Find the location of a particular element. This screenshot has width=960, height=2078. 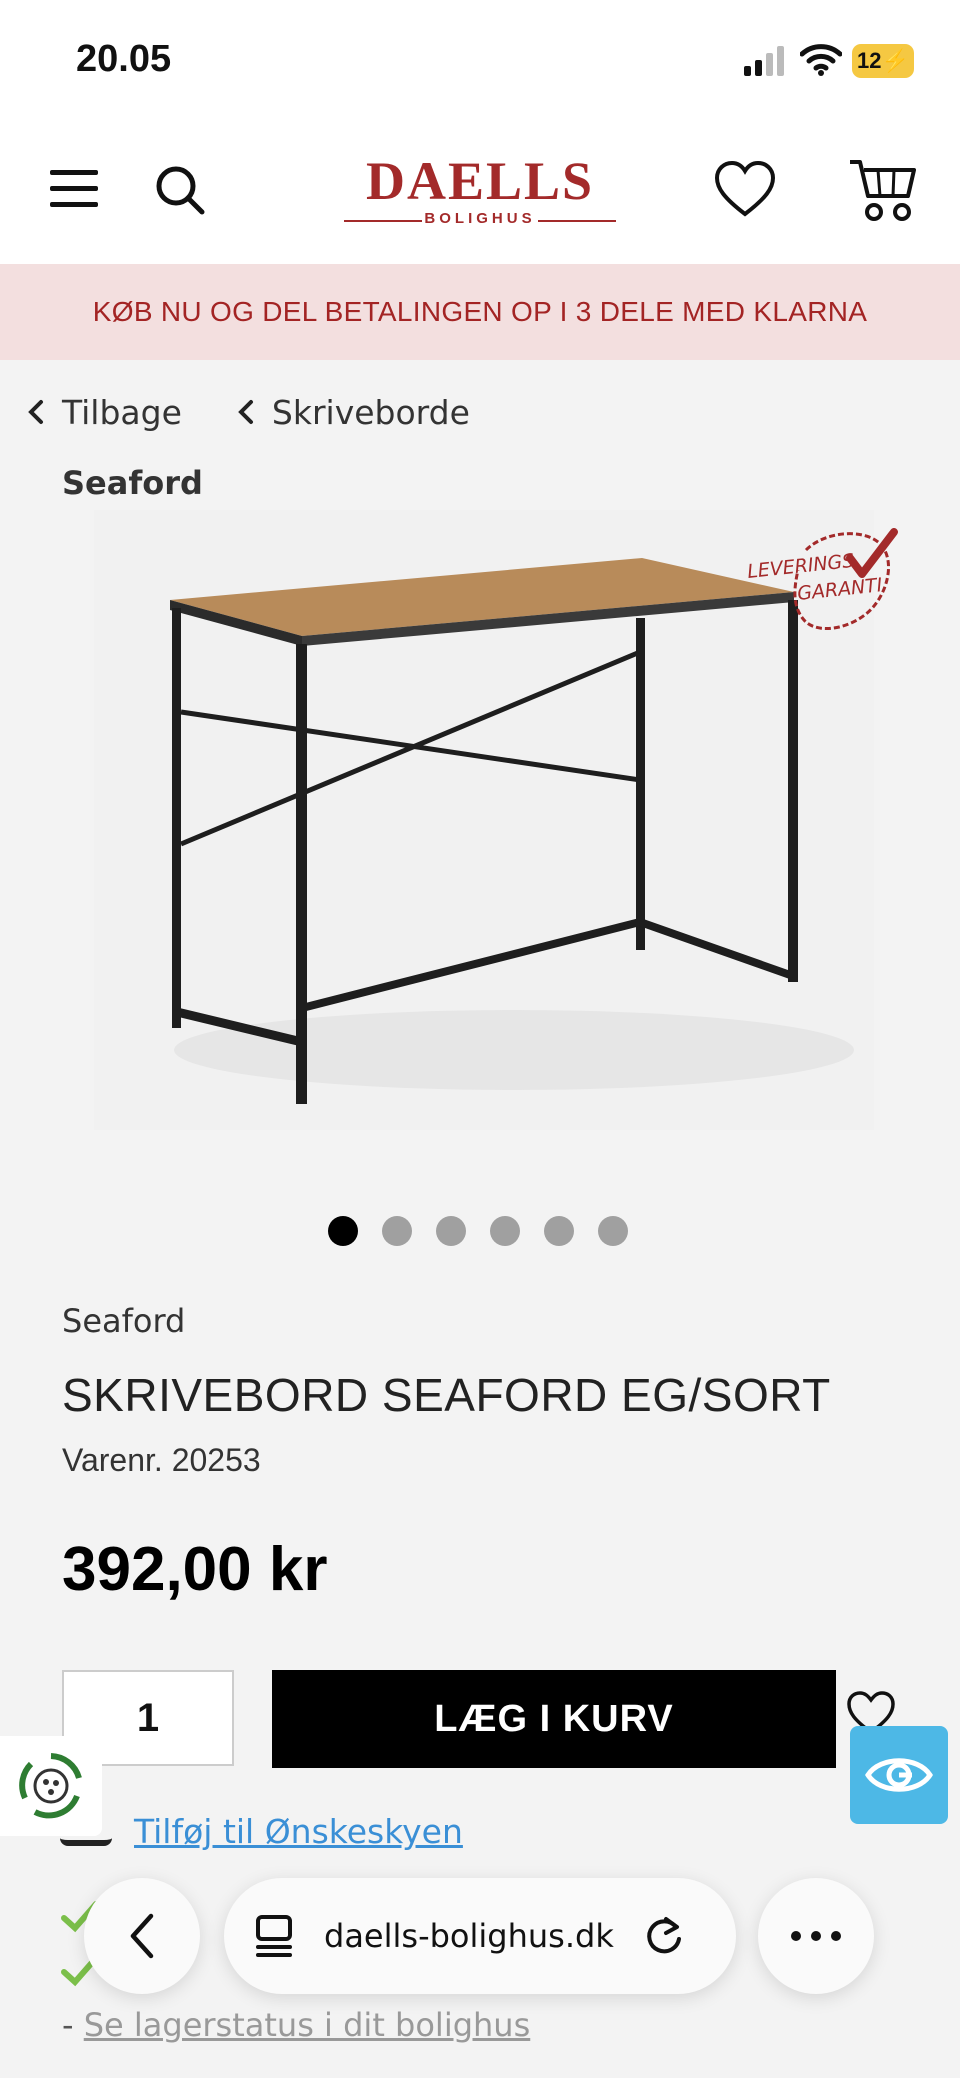

browser-back-button is located at coordinates (142, 1936).